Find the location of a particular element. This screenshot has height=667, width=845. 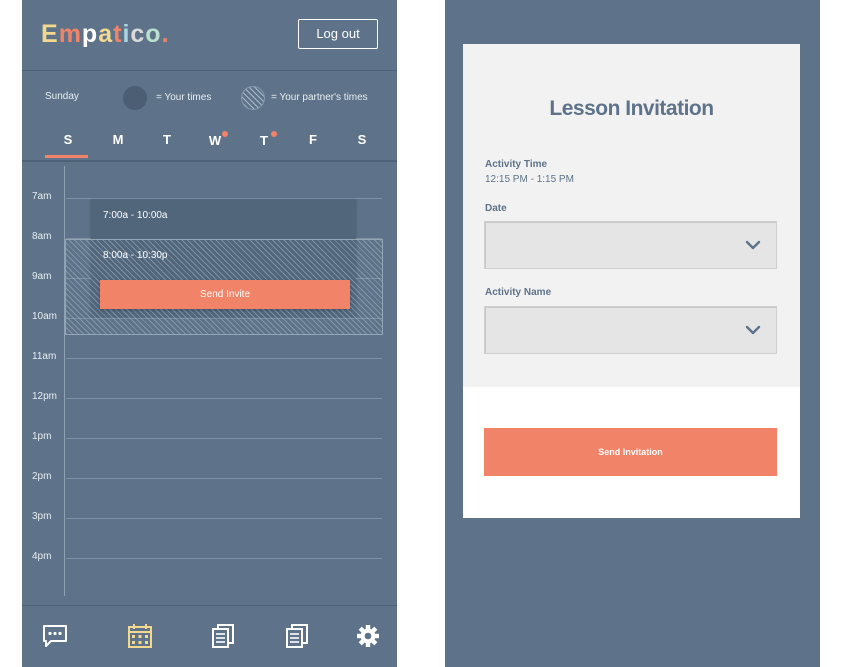

hour-label: 4pm is located at coordinates (42, 556).